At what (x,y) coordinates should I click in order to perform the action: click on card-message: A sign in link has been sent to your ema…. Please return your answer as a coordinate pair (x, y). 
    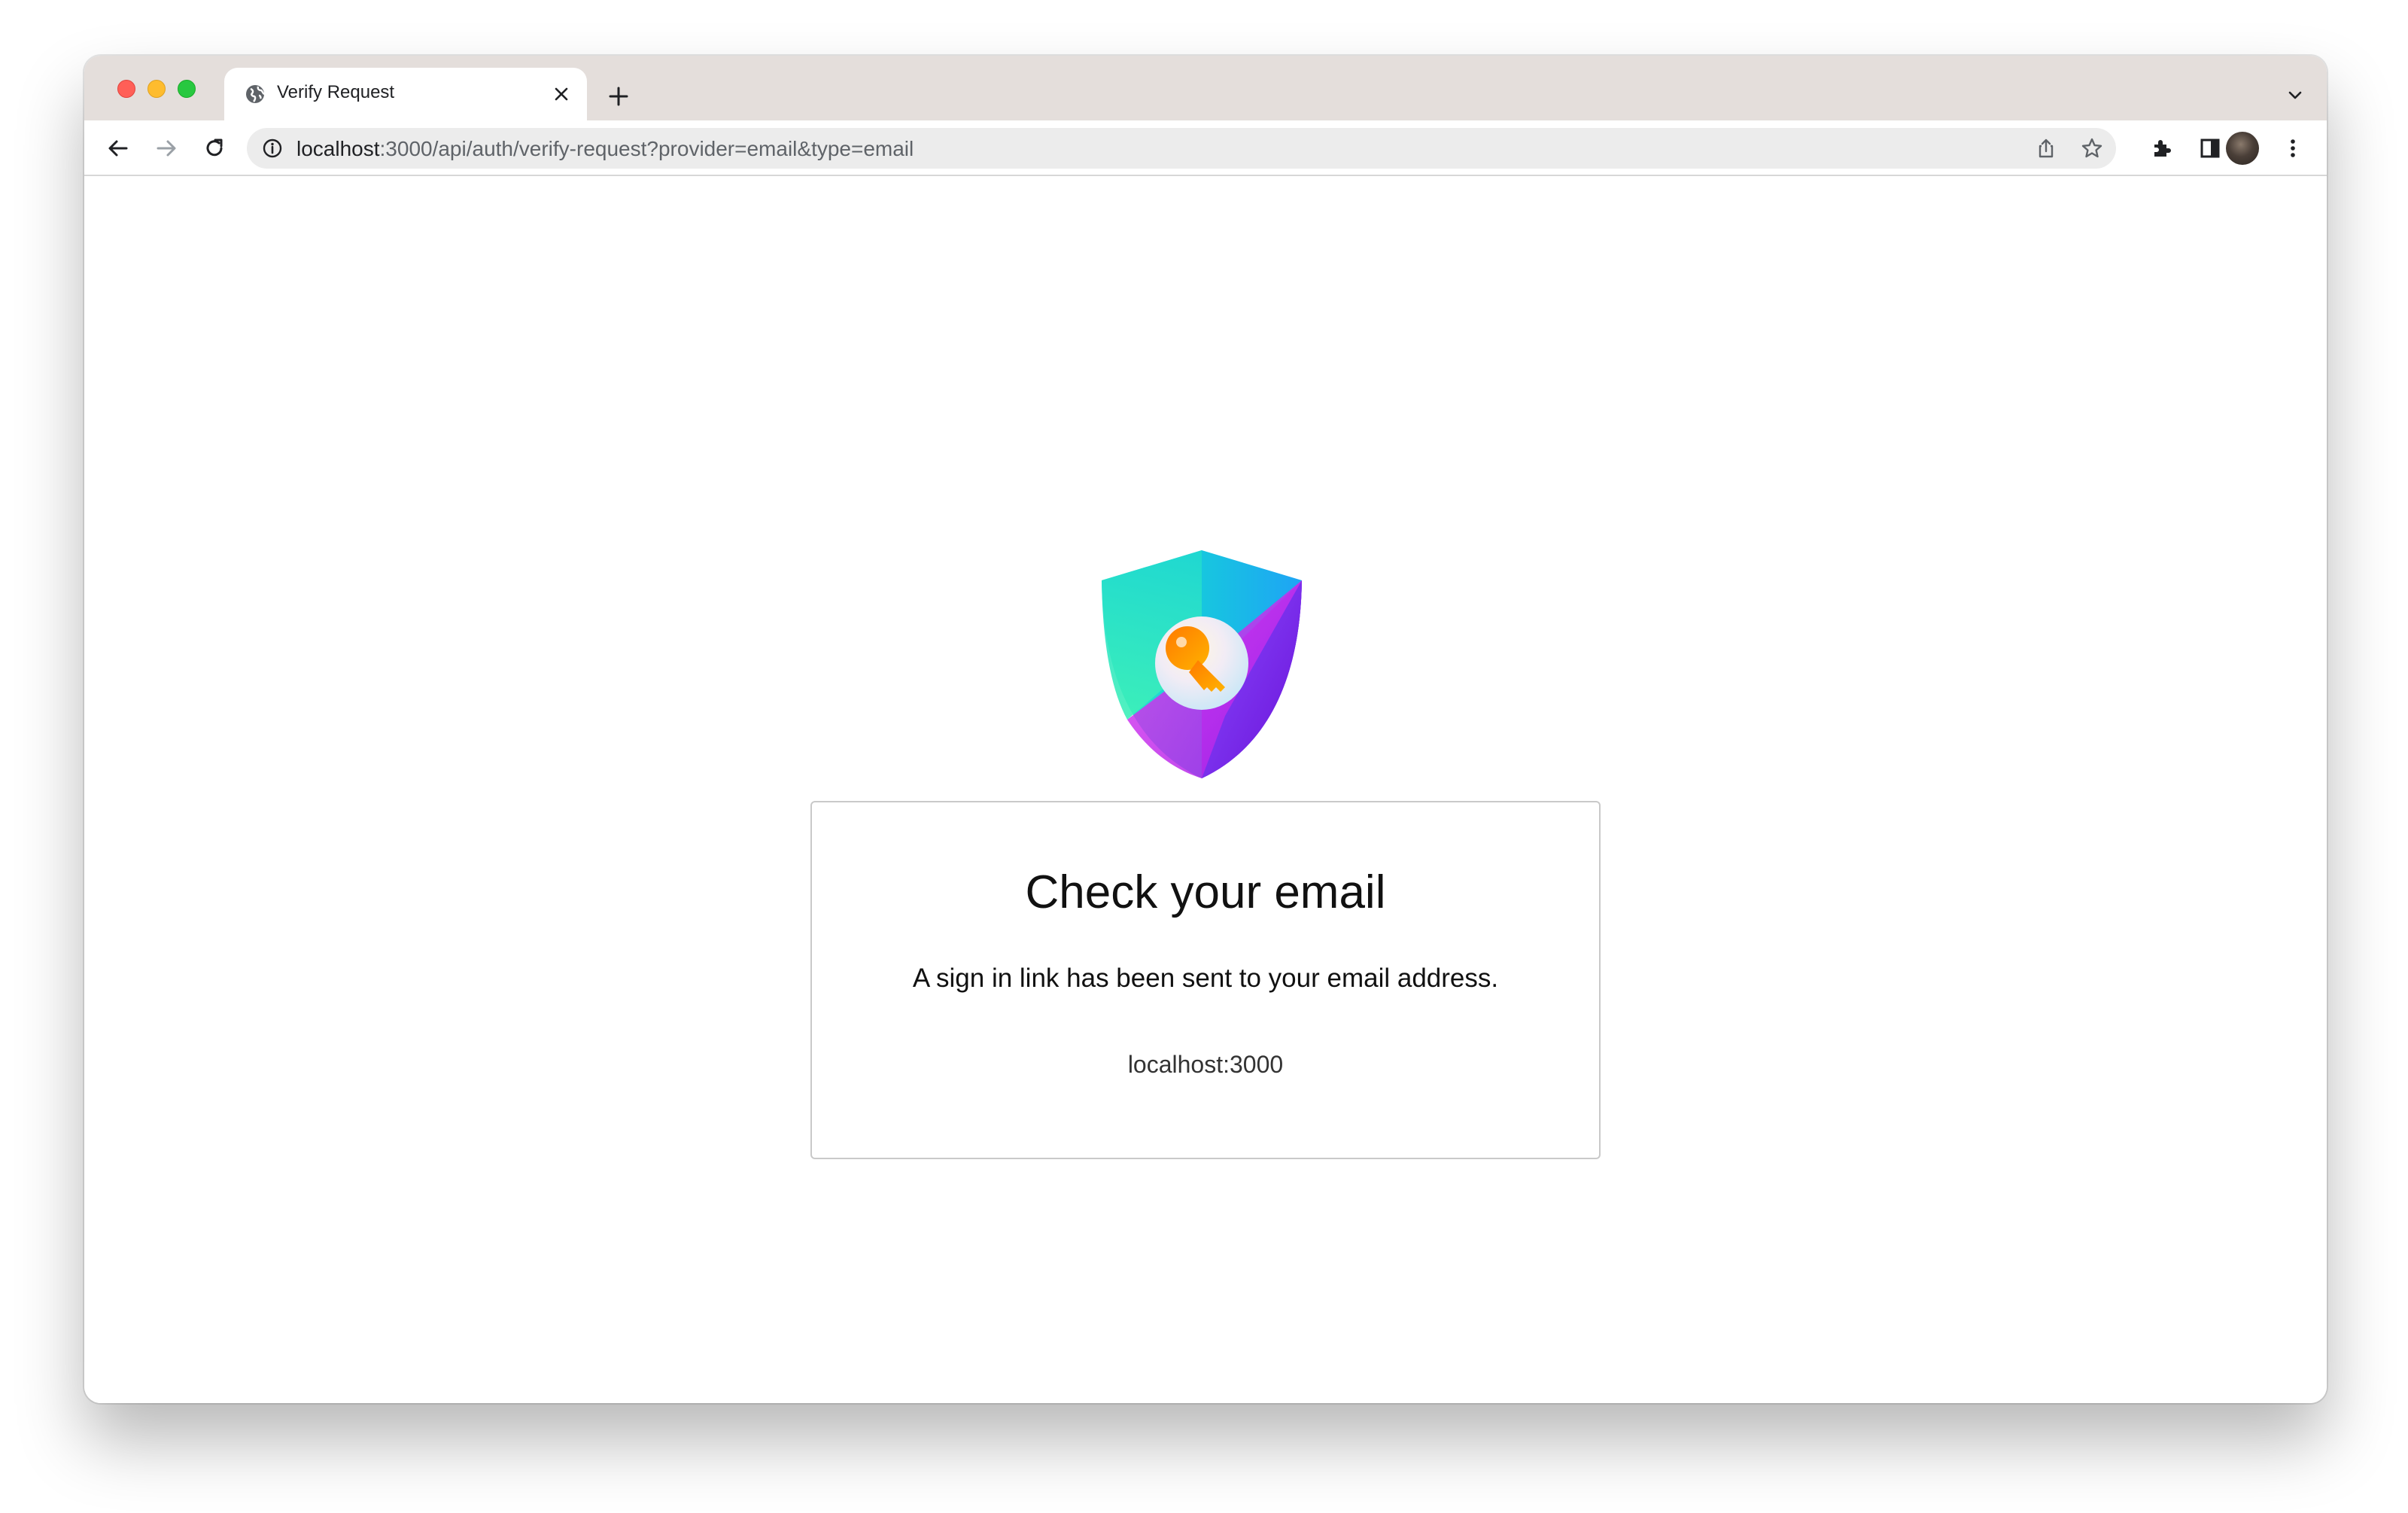
    Looking at the image, I should click on (1205, 978).